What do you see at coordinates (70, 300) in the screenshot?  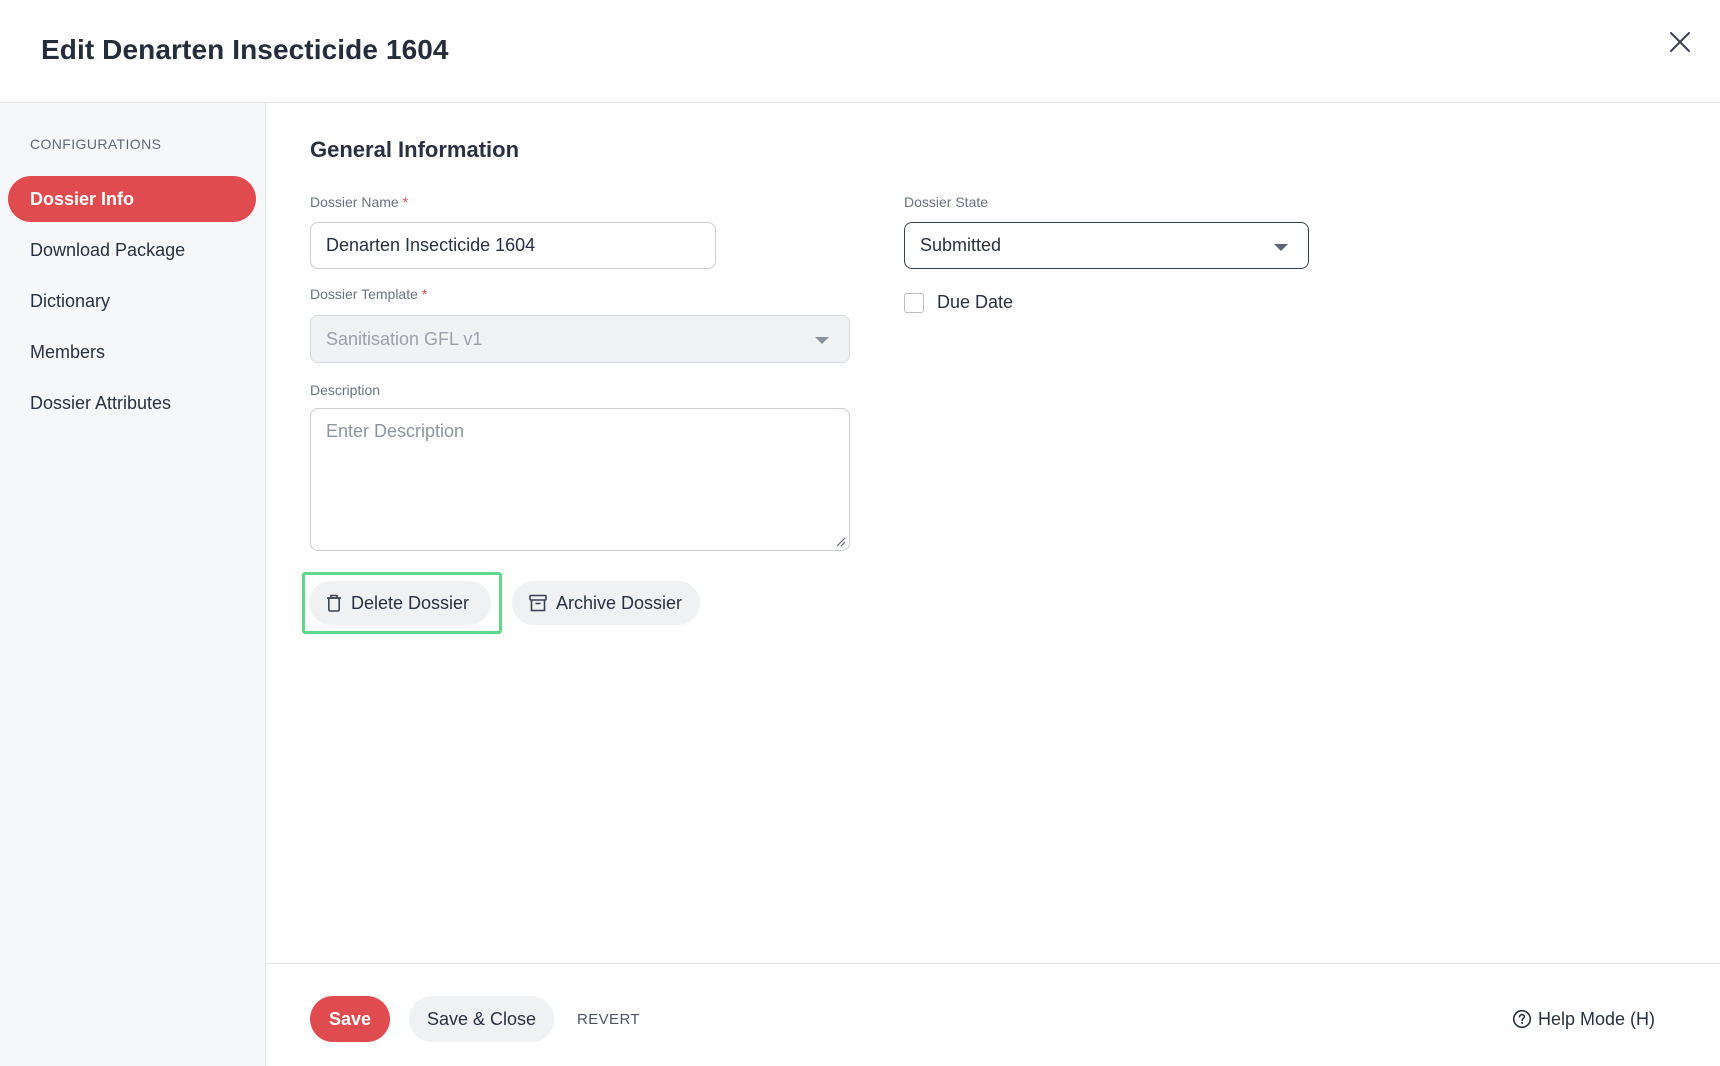 I see `sidebar-item-label: Dictionary` at bounding box center [70, 300].